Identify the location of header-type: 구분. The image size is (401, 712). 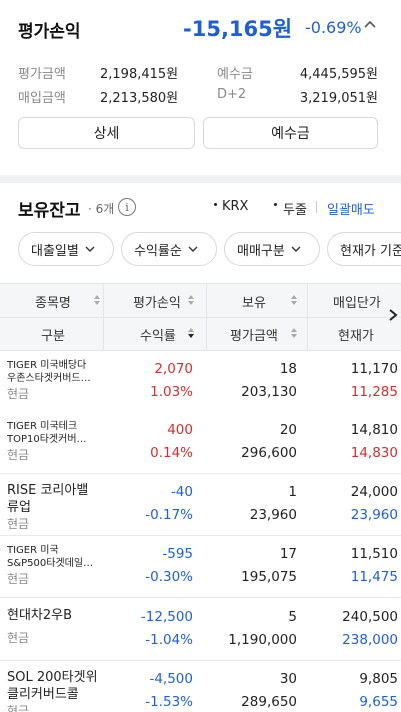
(53, 334).